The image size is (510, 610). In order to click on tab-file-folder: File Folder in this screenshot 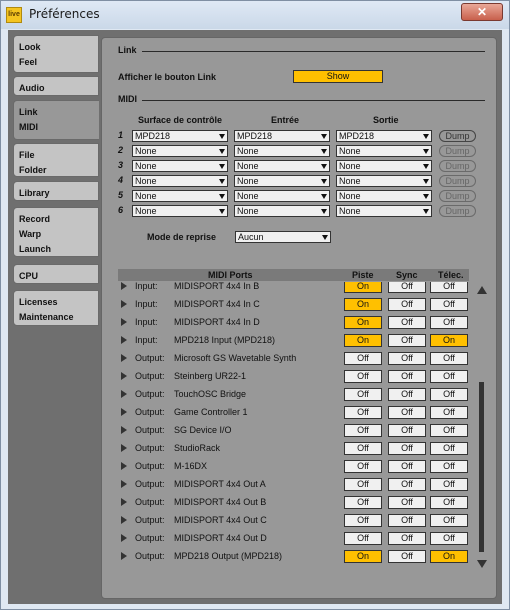, I will do `click(56, 160)`.